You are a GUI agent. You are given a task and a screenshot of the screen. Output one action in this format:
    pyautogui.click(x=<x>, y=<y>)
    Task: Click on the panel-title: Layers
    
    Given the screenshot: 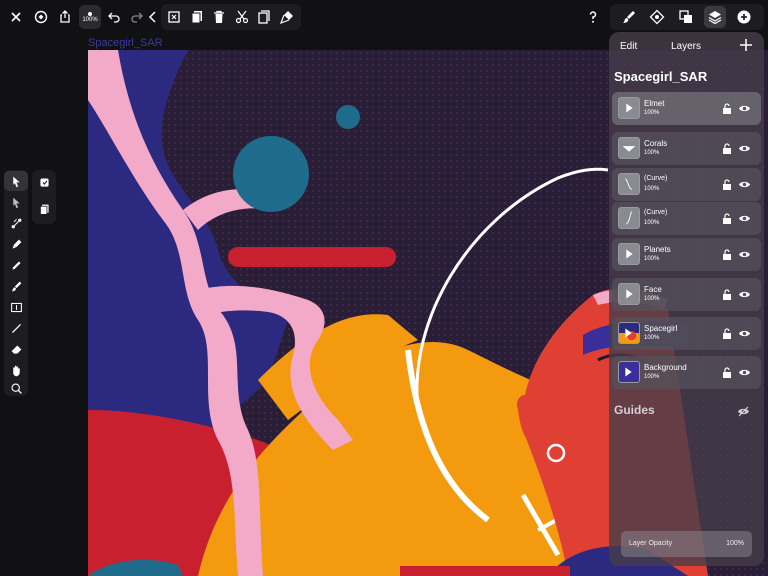 What is the action you would take?
    pyautogui.click(x=686, y=46)
    